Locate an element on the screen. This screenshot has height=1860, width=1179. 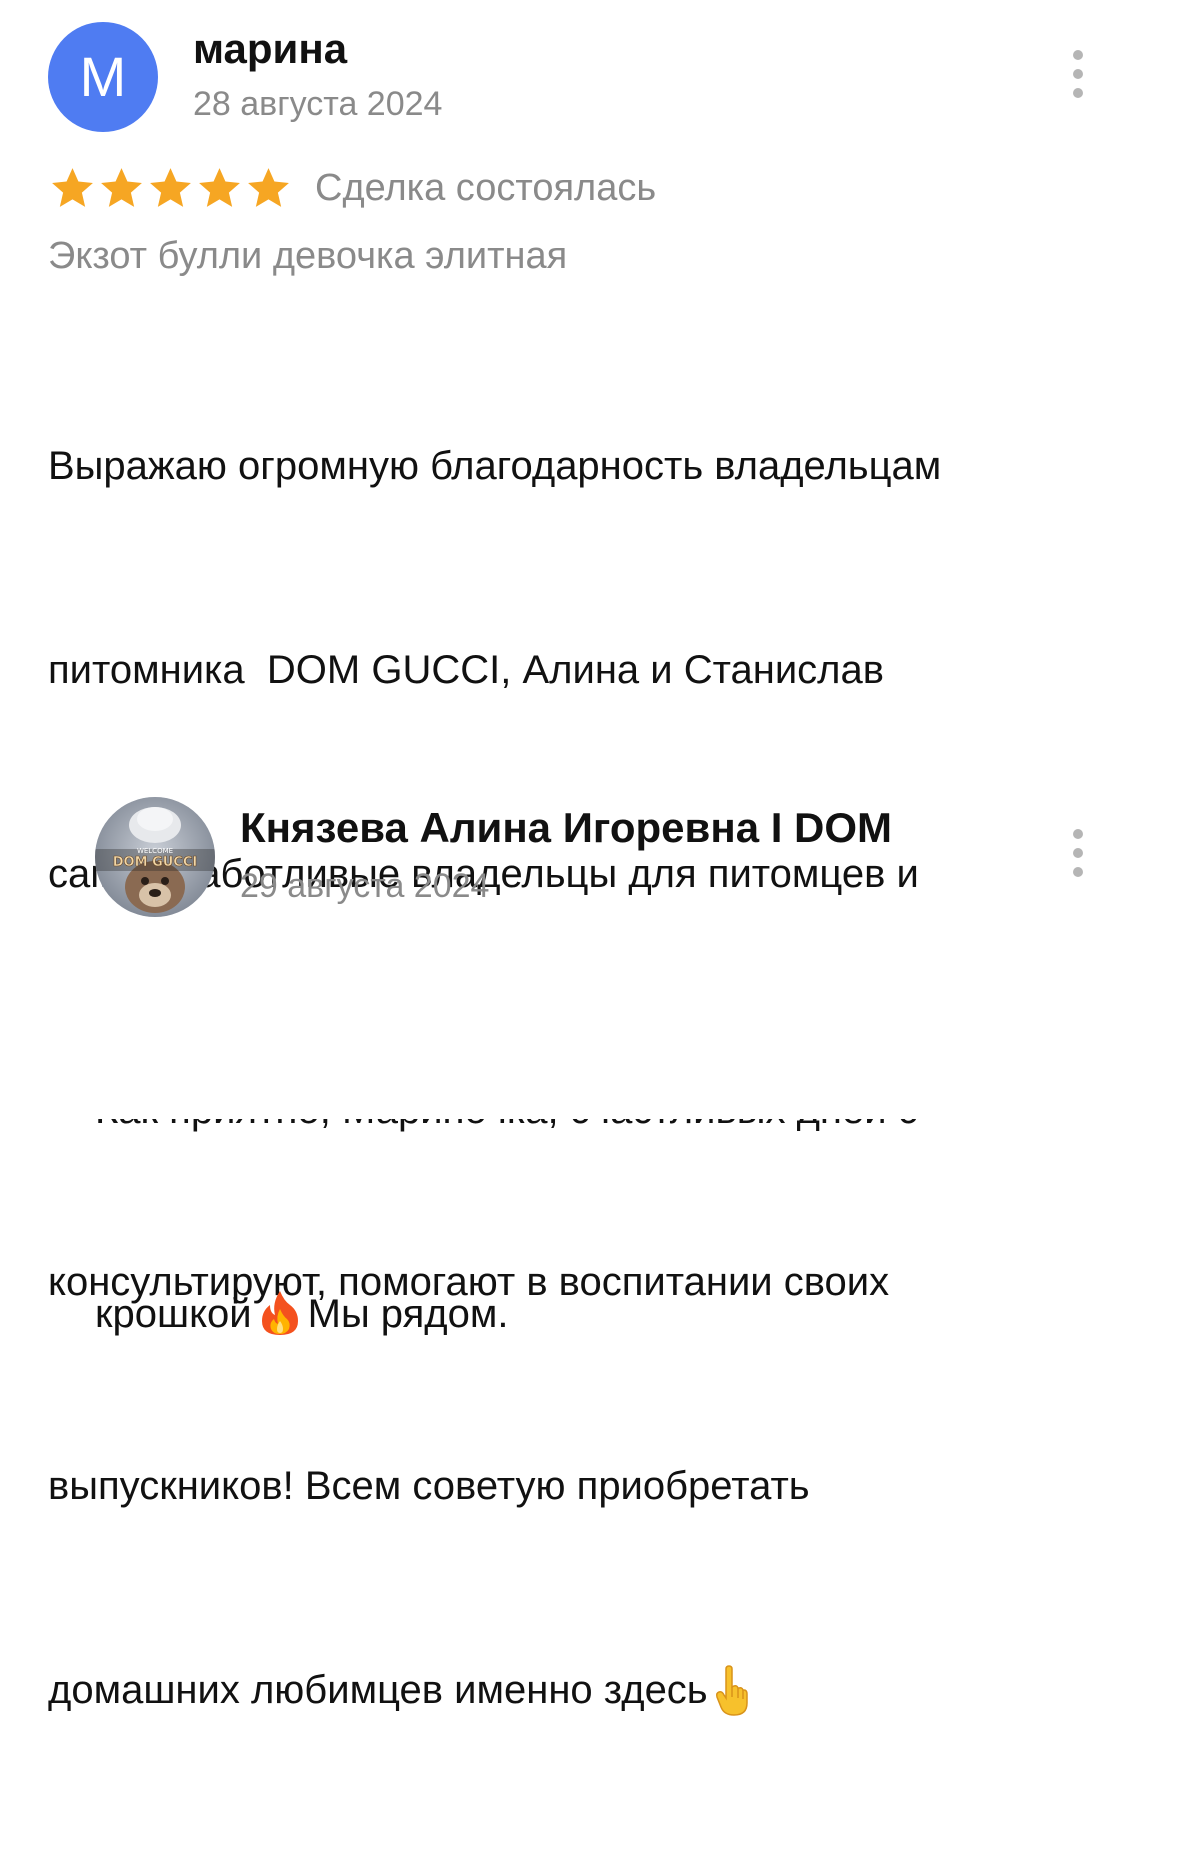
seller-name: Князева Алина Игоревна I DOM is located at coordinates (566, 828).